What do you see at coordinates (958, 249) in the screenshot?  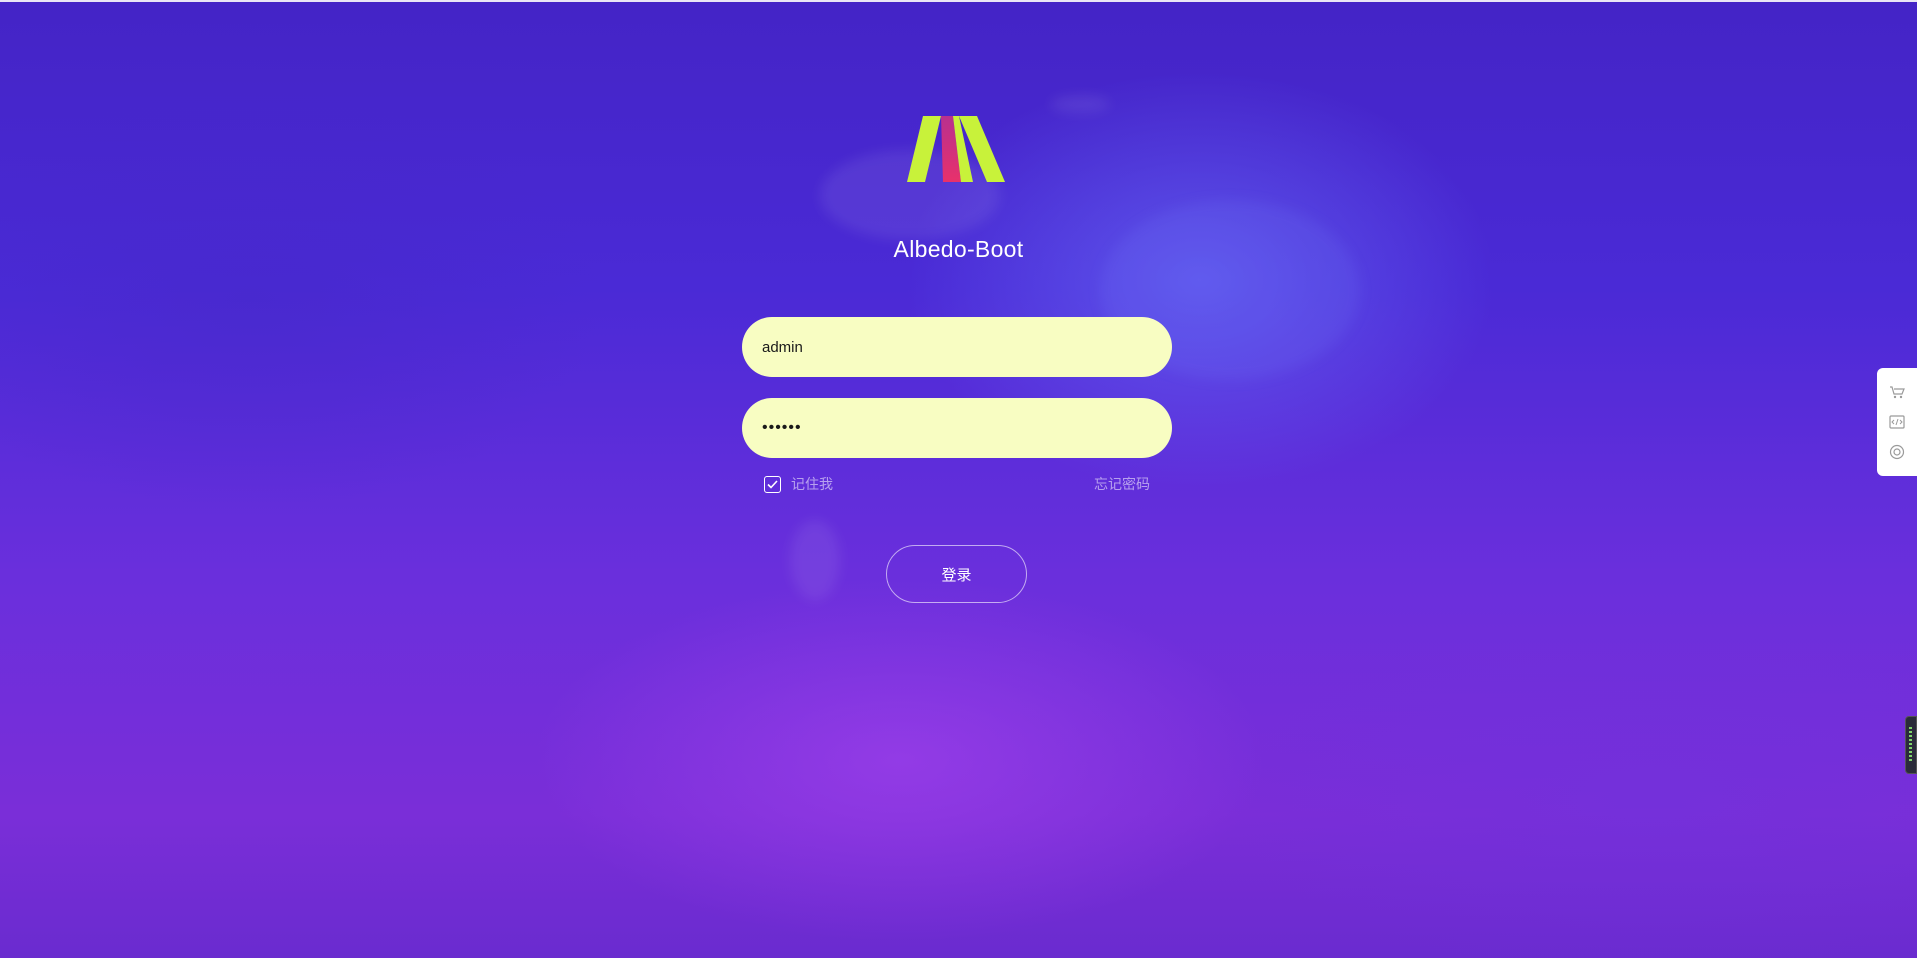 I see `app-title: Albedo-Boot` at bounding box center [958, 249].